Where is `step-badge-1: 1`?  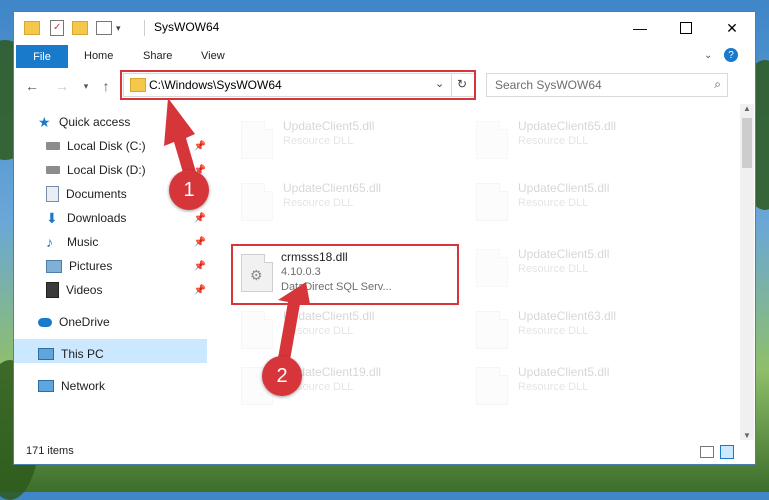
step-badge-1: 1 is located at coordinates (189, 190).